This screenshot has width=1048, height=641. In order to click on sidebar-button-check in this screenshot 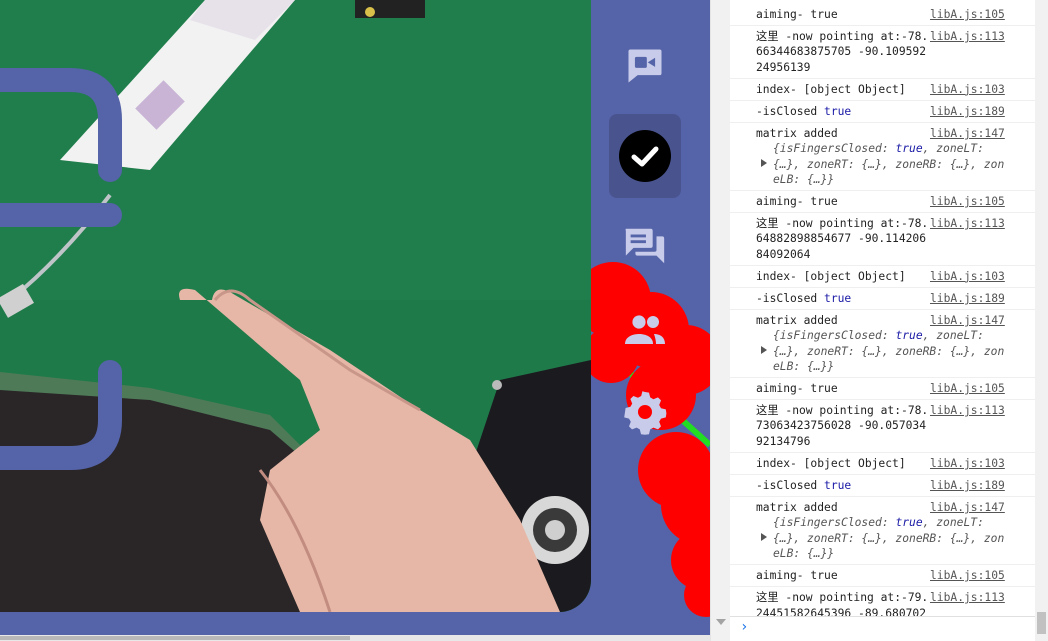, I will do `click(645, 156)`.